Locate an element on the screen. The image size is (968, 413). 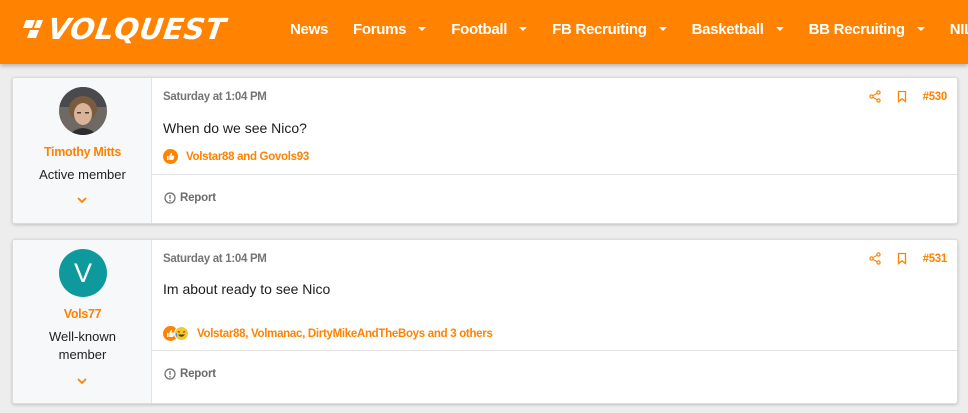
nav-item-nil: NIL is located at coordinates (959, 29).